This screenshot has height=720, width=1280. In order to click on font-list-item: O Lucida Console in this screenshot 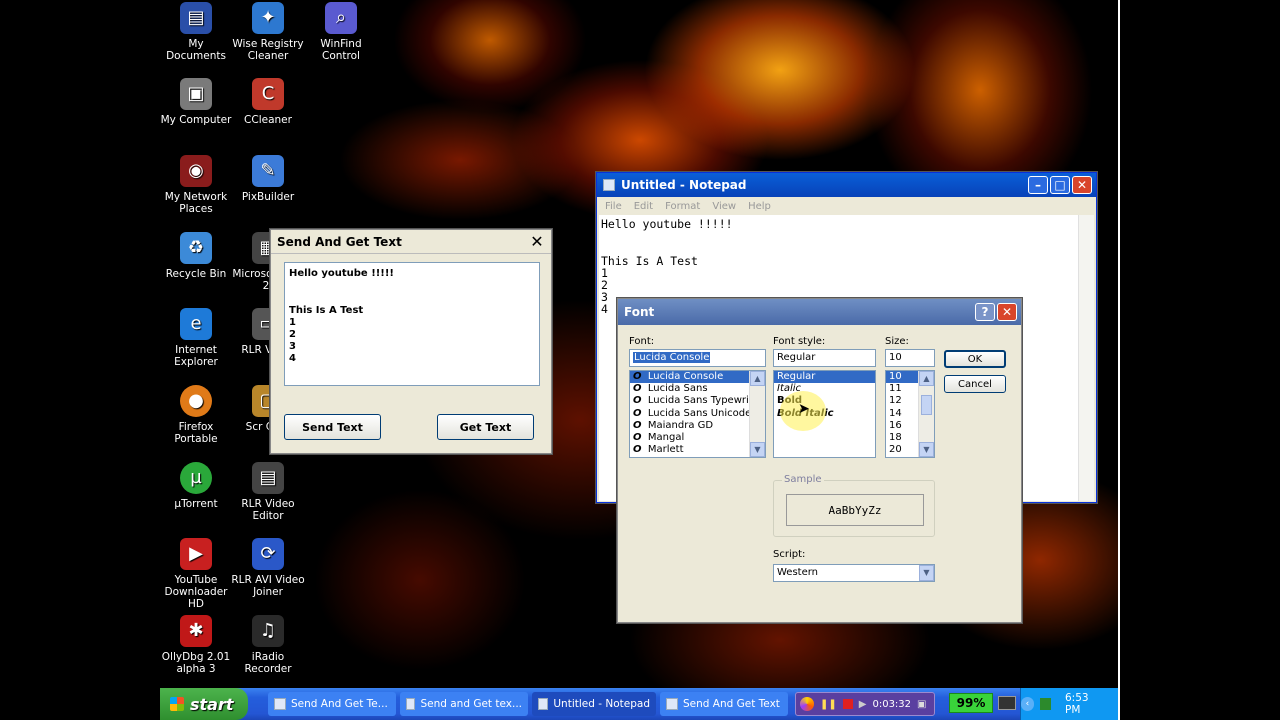, I will do `click(697, 377)`.